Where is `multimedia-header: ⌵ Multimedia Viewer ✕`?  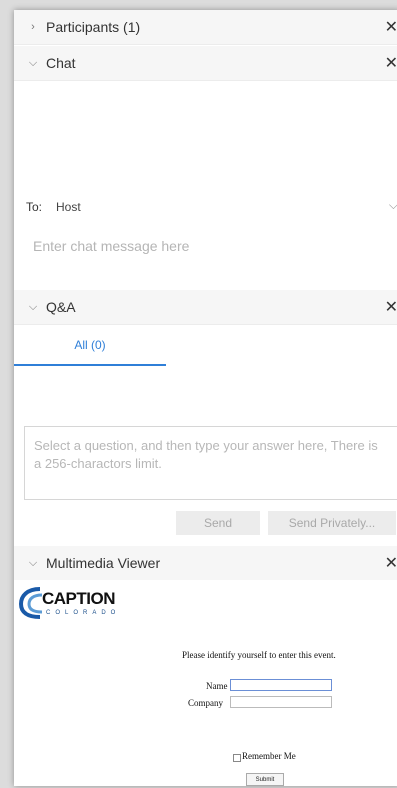
multimedia-header: ⌵ Multimedia Viewer ✕ is located at coordinates (205, 563).